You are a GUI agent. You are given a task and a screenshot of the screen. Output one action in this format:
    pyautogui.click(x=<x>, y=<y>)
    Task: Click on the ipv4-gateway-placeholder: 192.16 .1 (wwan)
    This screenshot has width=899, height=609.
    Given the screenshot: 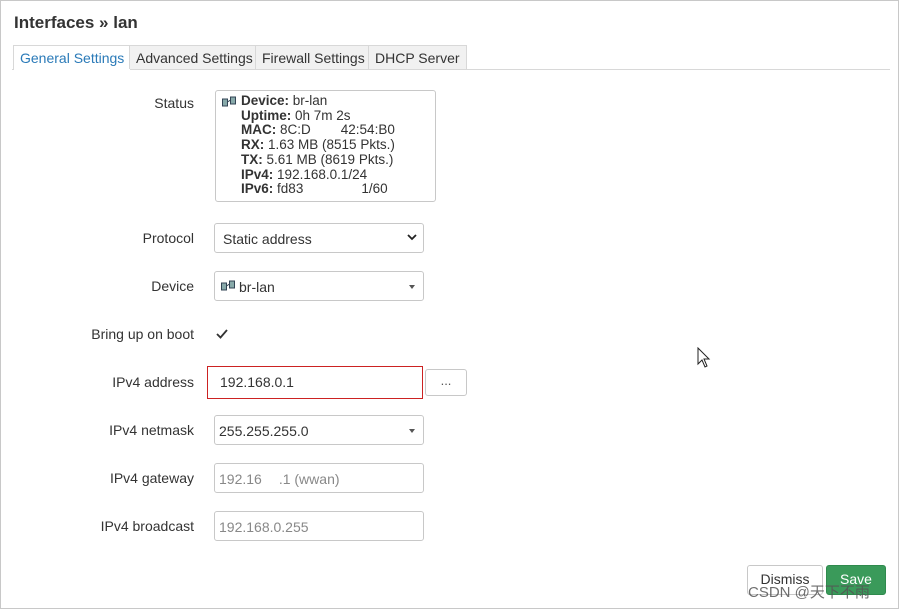 What is the action you would take?
    pyautogui.click(x=279, y=479)
    